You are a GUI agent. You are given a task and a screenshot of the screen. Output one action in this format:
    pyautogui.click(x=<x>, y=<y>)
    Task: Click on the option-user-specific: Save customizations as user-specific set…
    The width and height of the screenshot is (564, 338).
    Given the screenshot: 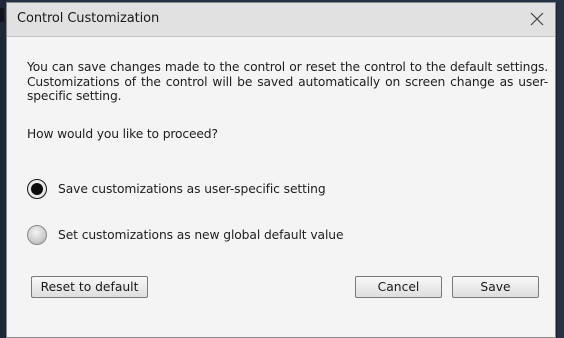 What is the action you would take?
    pyautogui.click(x=176, y=189)
    